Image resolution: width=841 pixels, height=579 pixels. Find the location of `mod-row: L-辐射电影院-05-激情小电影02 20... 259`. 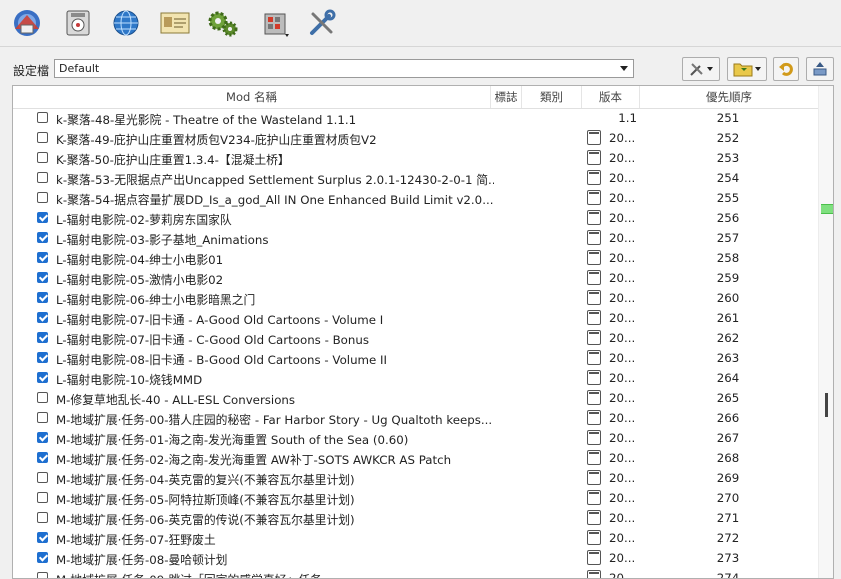

mod-row: L-辐射电影院-05-激情小电影02 20... 259 is located at coordinates (415, 278).